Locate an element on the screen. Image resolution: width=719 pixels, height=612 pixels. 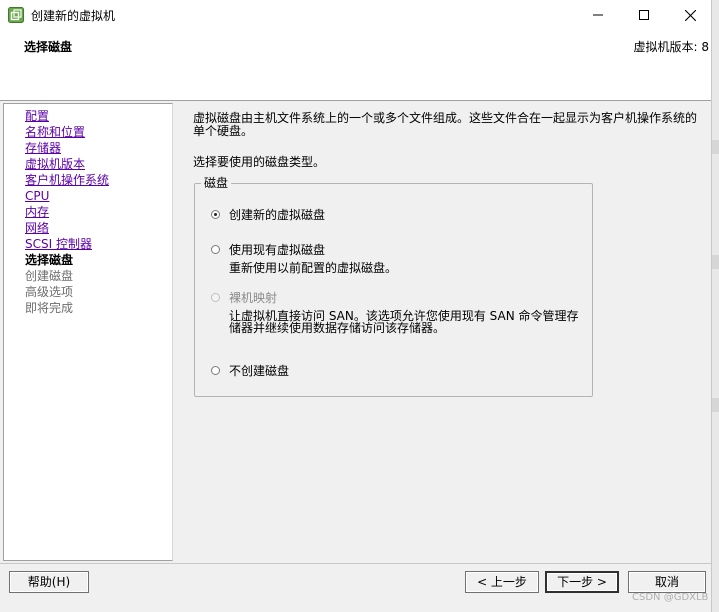
step-config: 配置 is located at coordinates (67, 116).